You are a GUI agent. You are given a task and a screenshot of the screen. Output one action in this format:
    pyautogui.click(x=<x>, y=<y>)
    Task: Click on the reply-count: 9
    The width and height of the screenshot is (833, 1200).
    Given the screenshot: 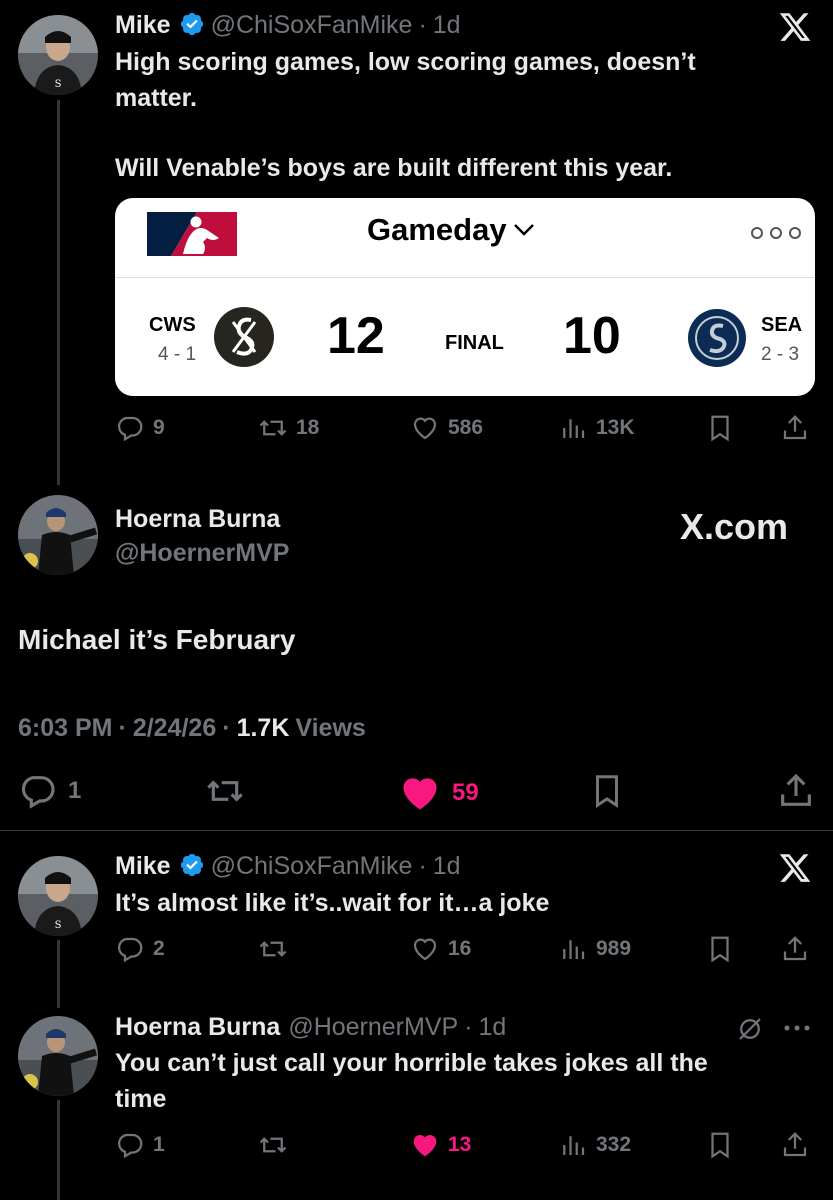 What is the action you would take?
    pyautogui.click(x=159, y=427)
    